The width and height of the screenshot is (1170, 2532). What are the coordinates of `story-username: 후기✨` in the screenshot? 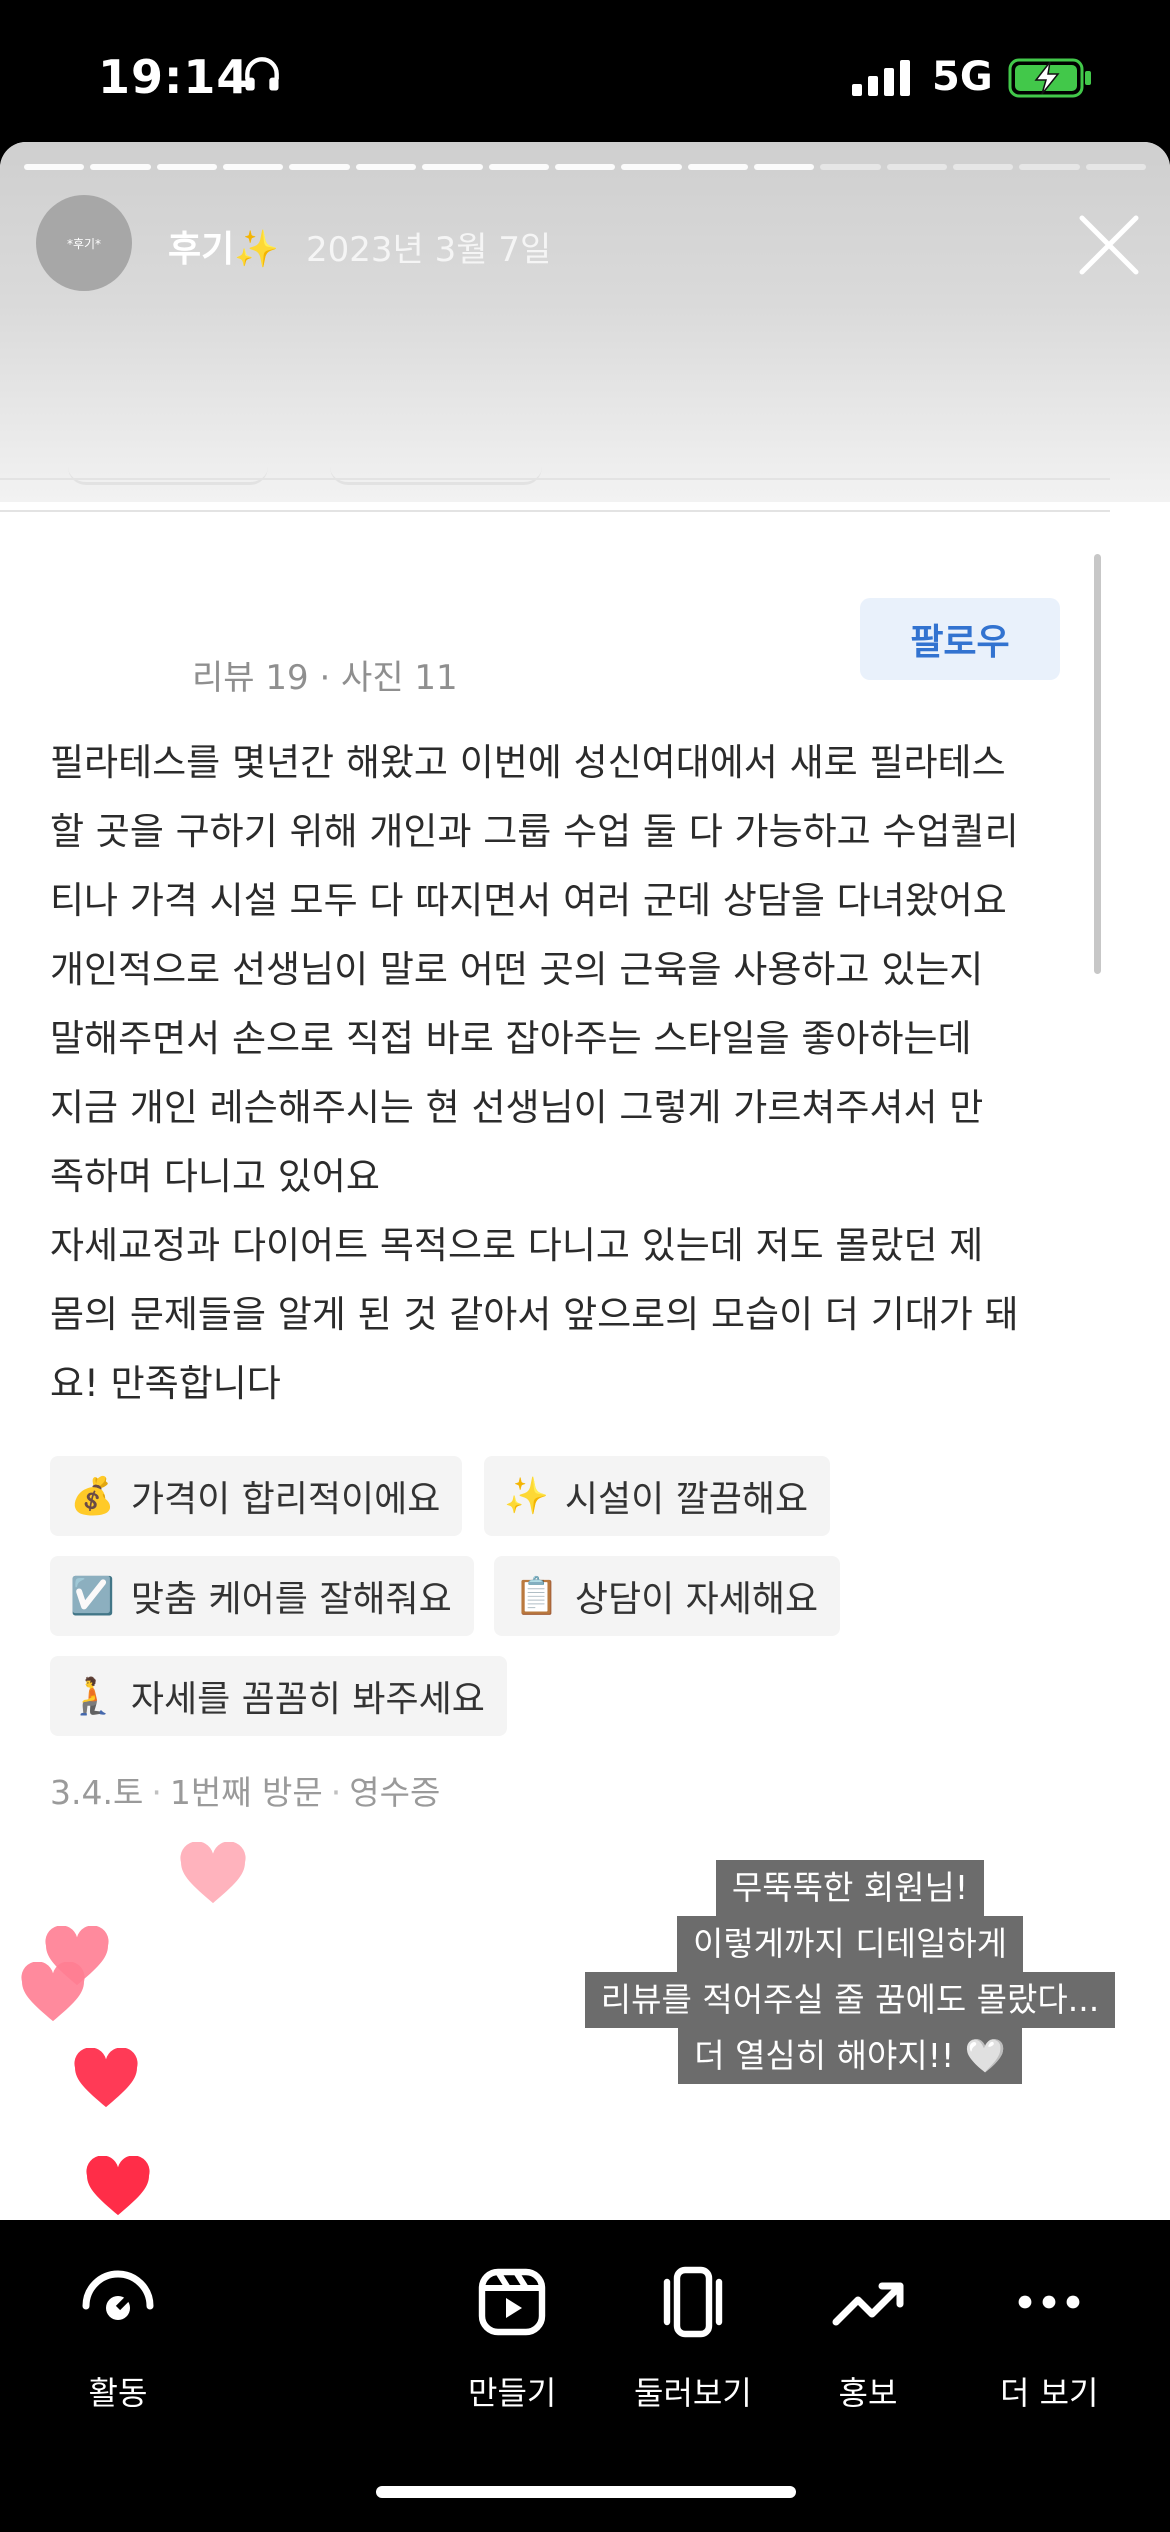 It's located at (223, 246).